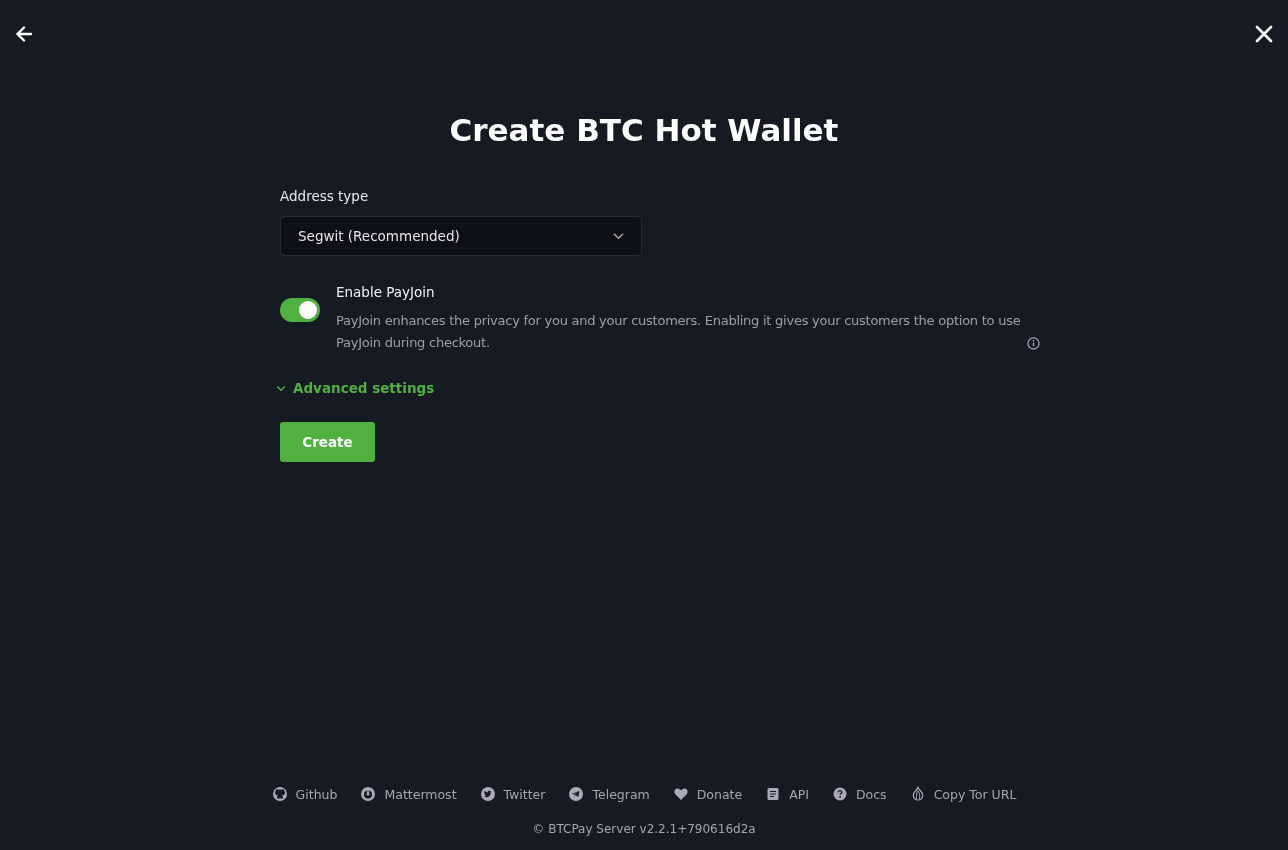 This screenshot has height=850, width=1288. Describe the element at coordinates (355, 388) in the screenshot. I see `advanced-settings-toggle: Advanced settings` at that location.